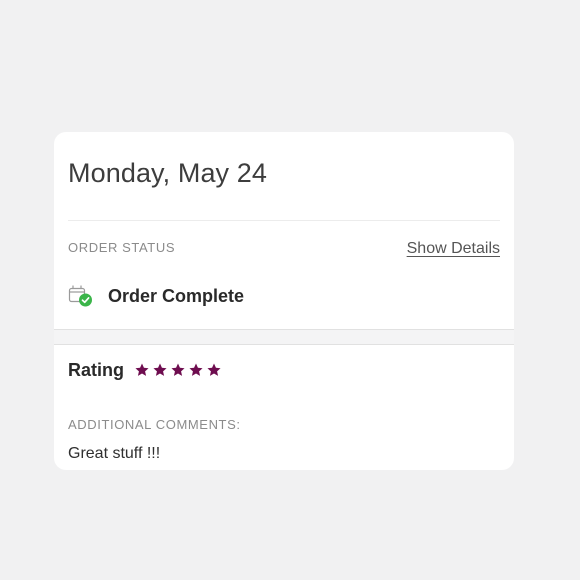  Describe the element at coordinates (96, 370) in the screenshot. I see `rating-label: Rating` at that location.